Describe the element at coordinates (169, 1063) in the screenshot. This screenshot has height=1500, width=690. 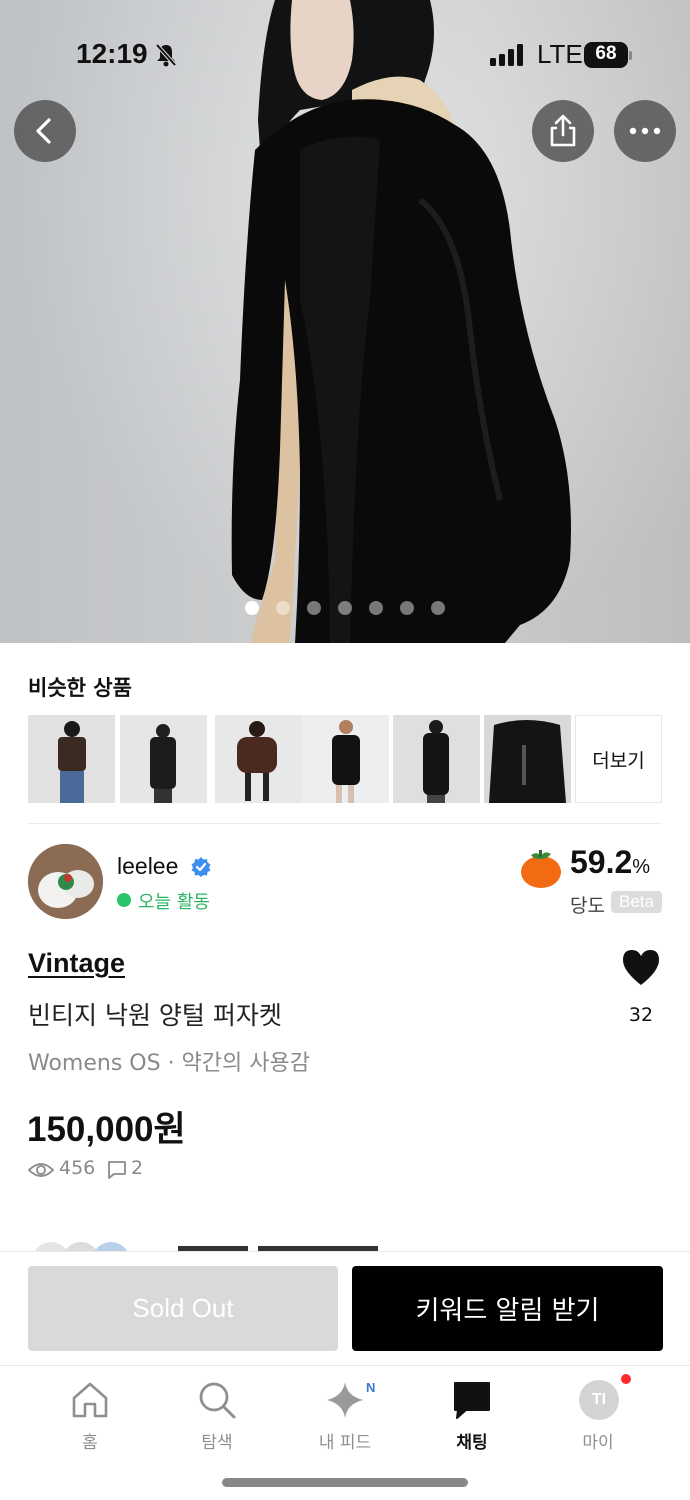
I see `product-meta: Womens OS · 약간의 사용감` at that location.